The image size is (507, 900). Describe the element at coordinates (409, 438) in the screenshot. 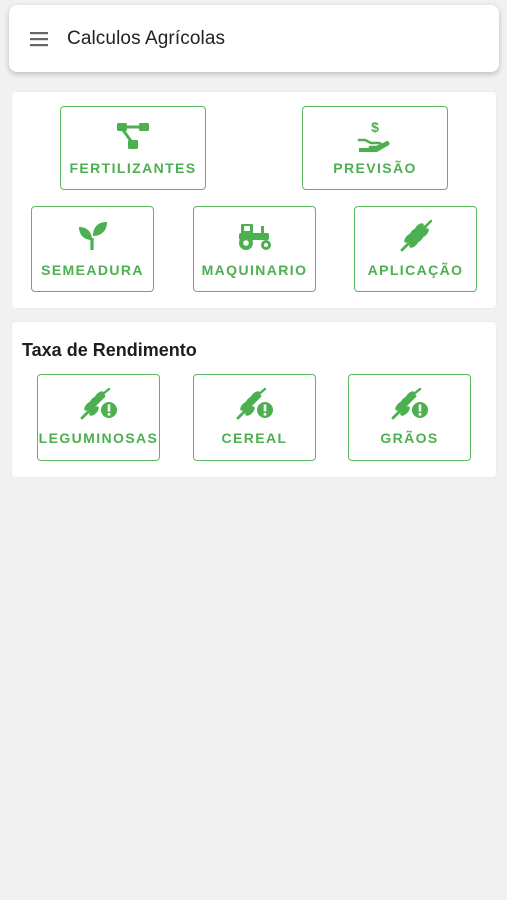

I see `graos-label: GRÃOS` at that location.